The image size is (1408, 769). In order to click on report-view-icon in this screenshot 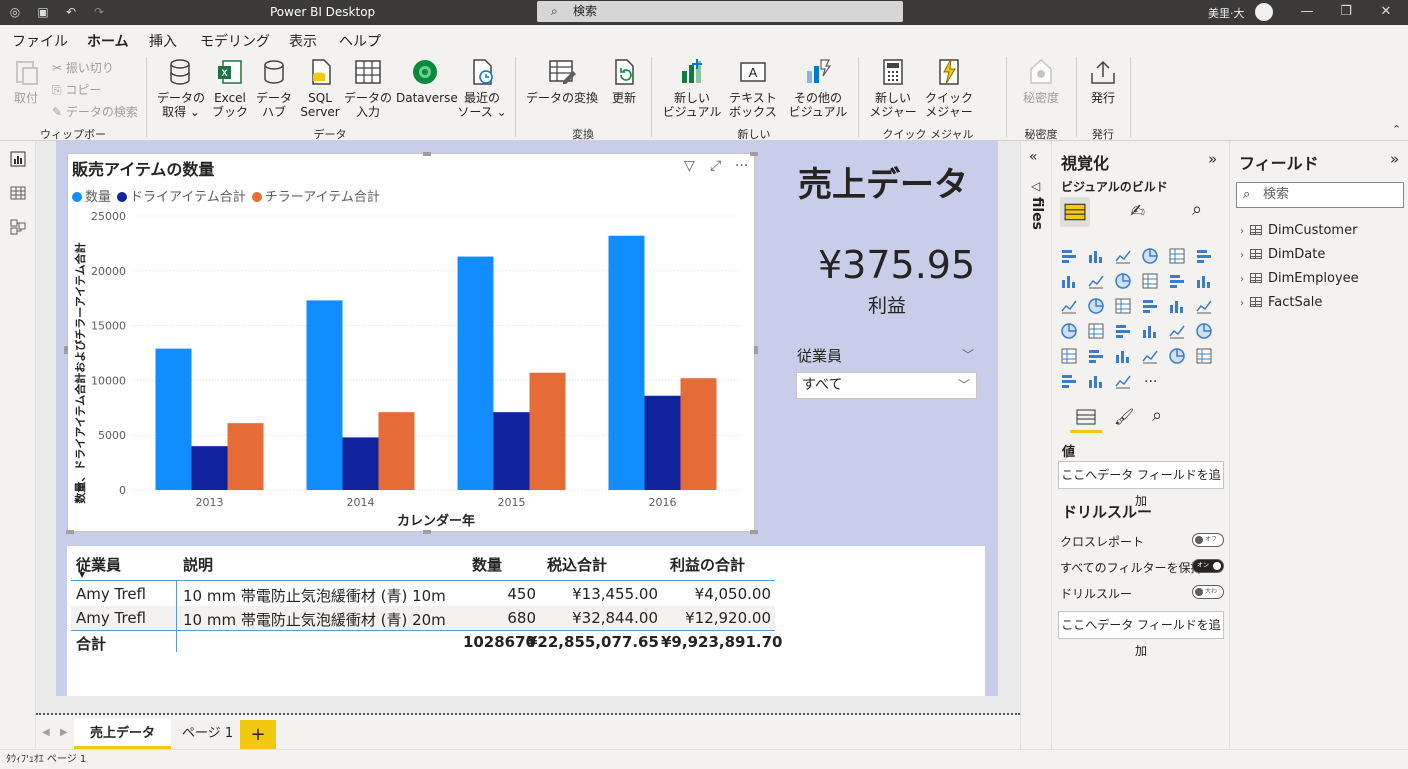, I will do `click(18, 159)`.